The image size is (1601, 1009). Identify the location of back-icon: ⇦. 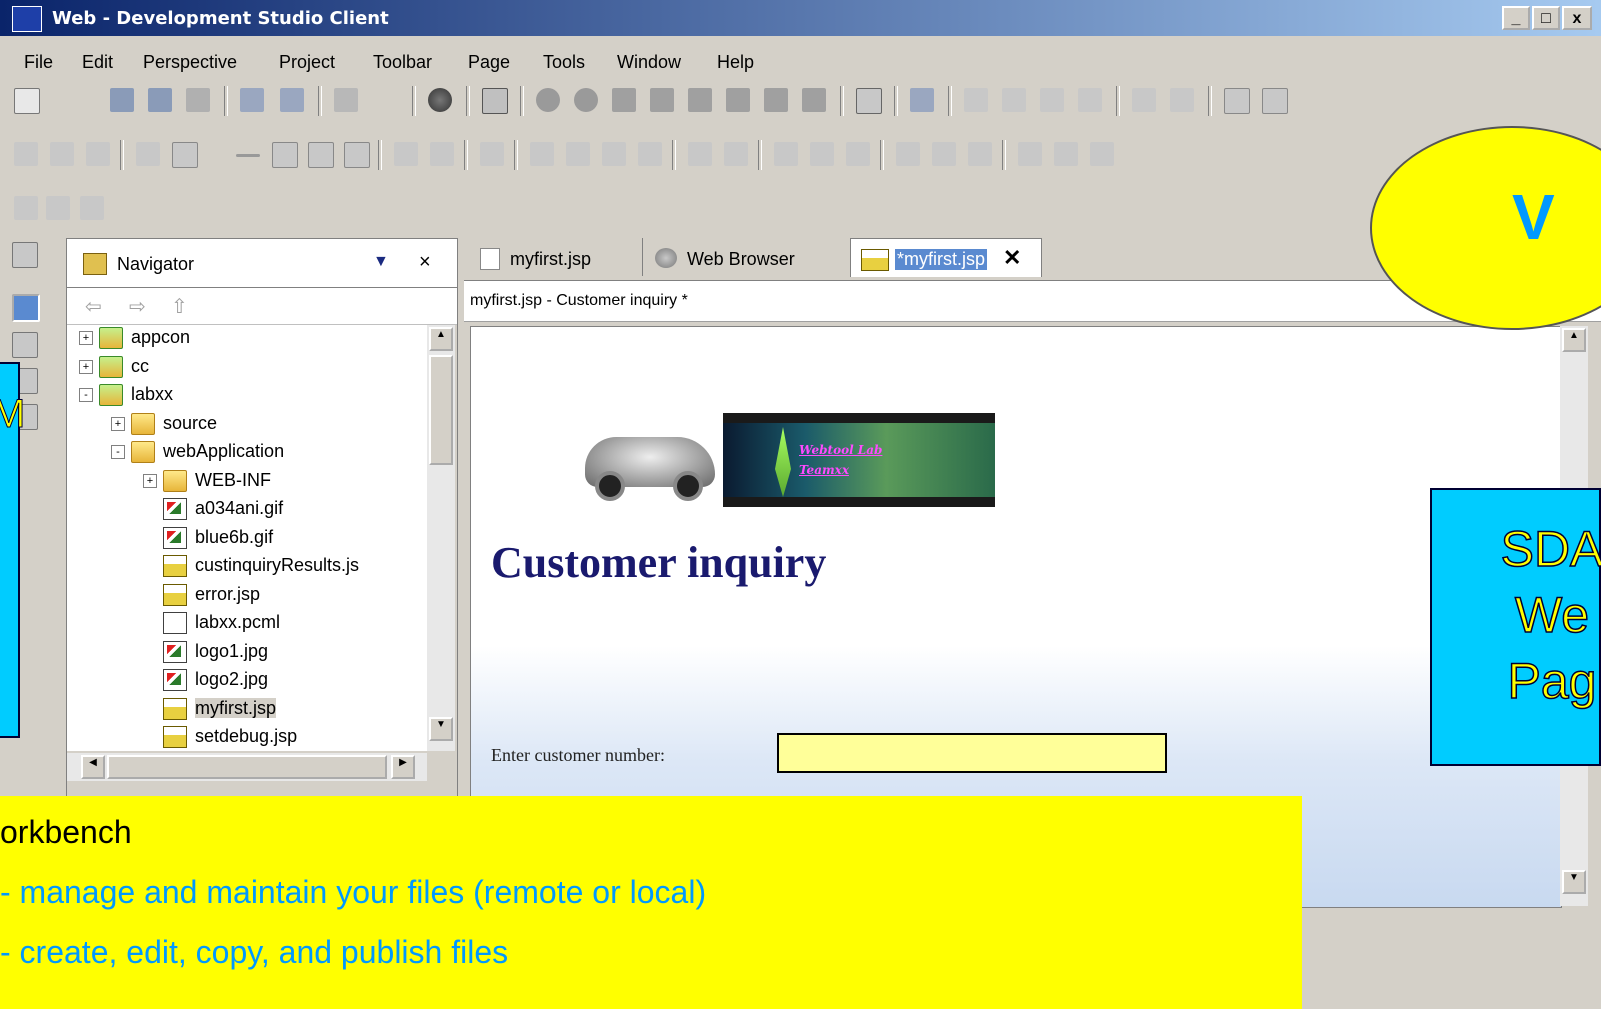
(93, 306).